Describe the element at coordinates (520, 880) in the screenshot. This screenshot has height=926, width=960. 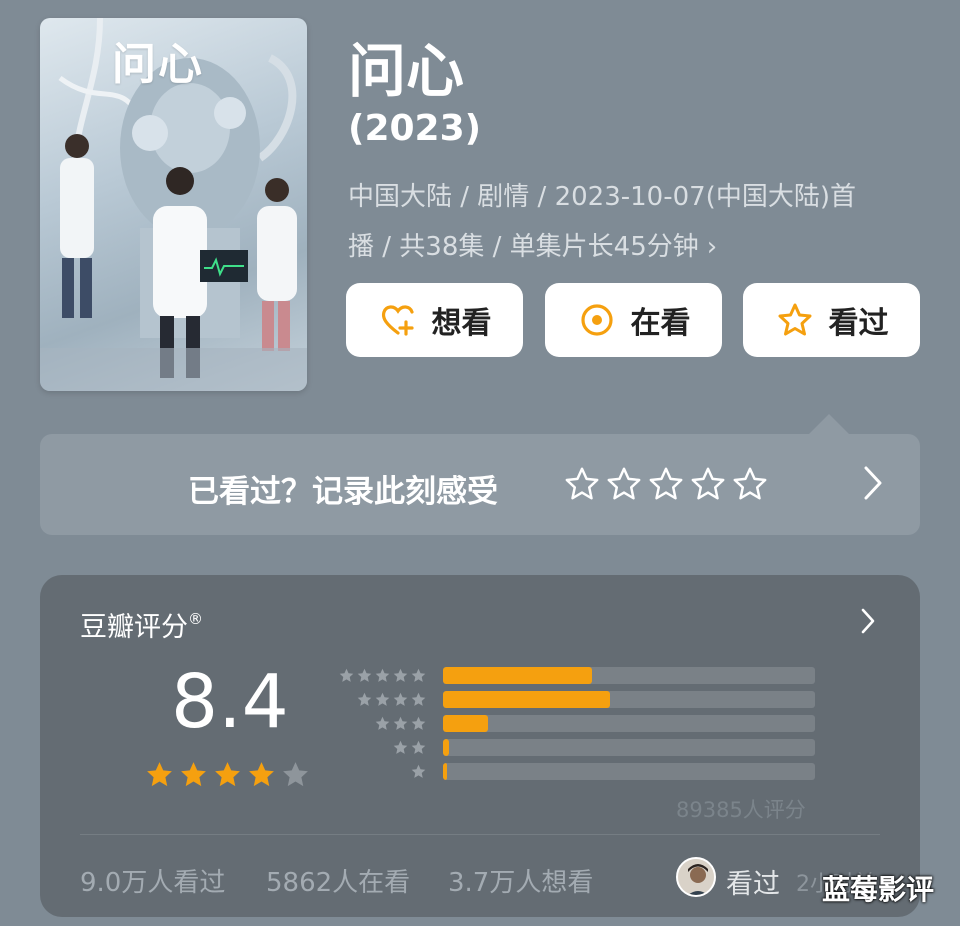
I see `want-count: 3.7万人想看` at that location.